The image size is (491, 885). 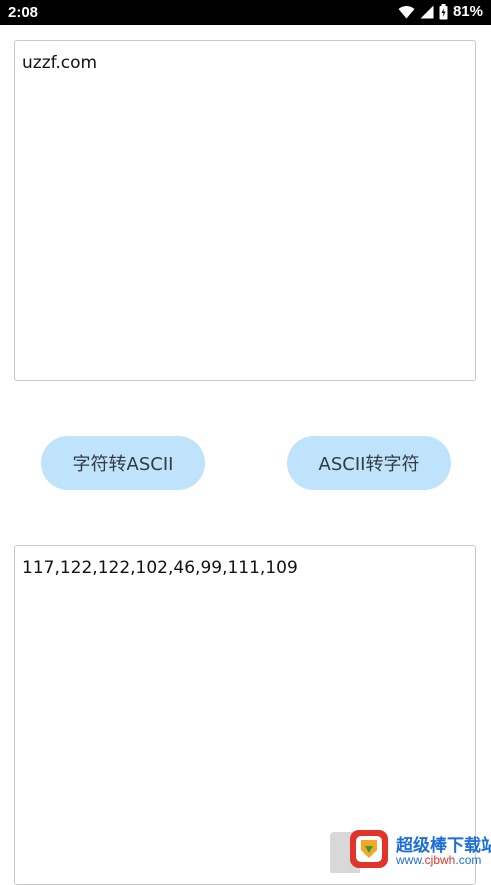 I want to click on wifi-icon, so click(x=406, y=12).